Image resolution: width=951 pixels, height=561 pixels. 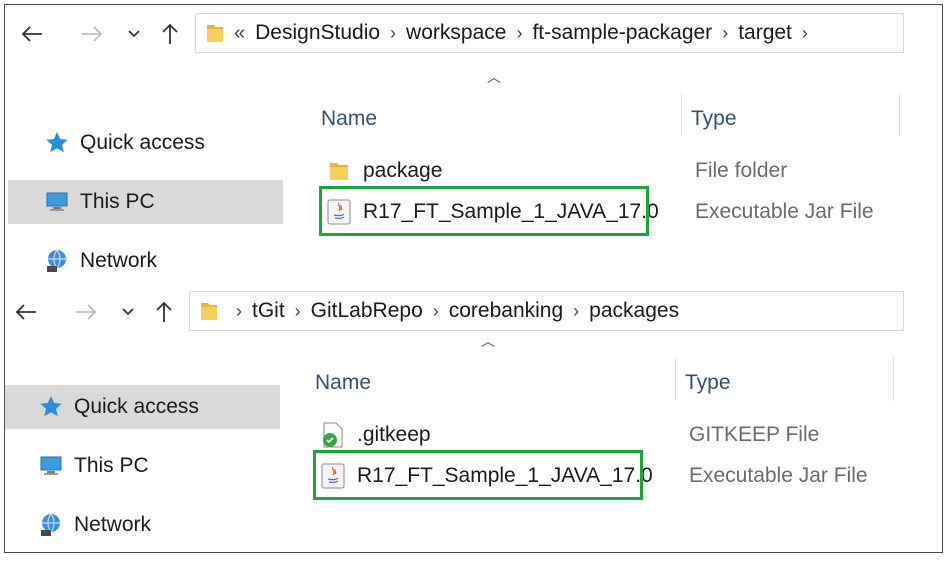 I want to click on file-row-gitkeep: .gitkeep GITKEEP File, so click(x=612, y=435).